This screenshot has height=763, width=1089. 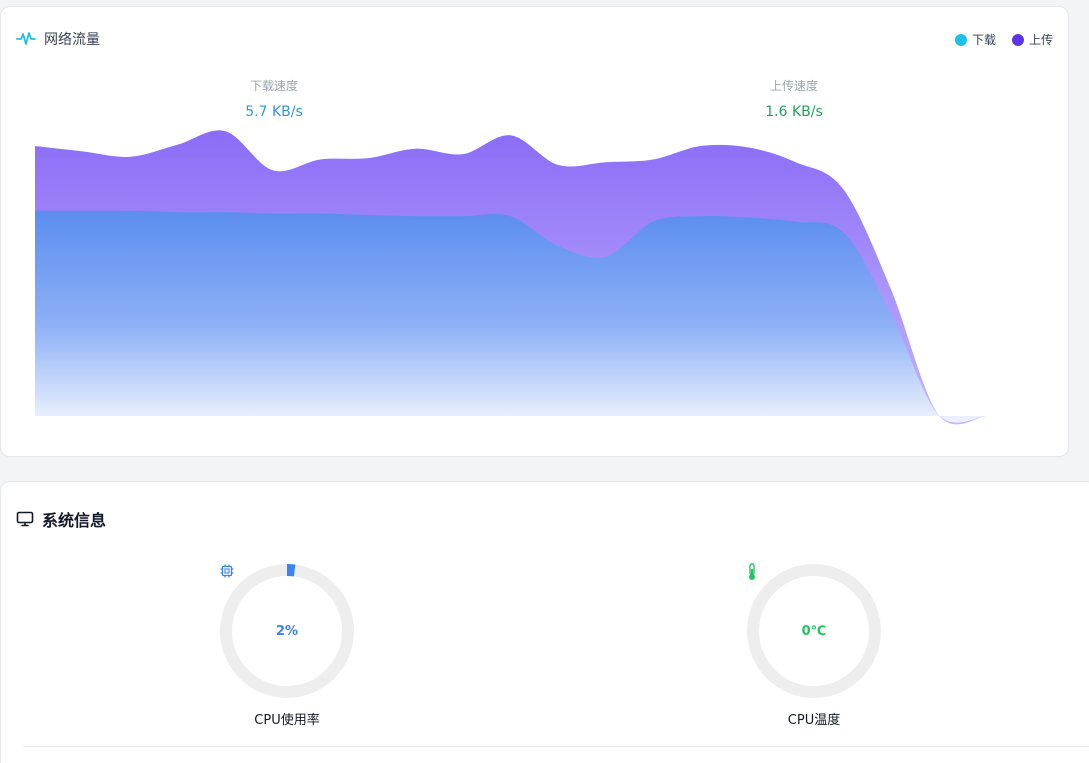 I want to click on cpu-usage-ring: 2%, so click(x=287, y=631).